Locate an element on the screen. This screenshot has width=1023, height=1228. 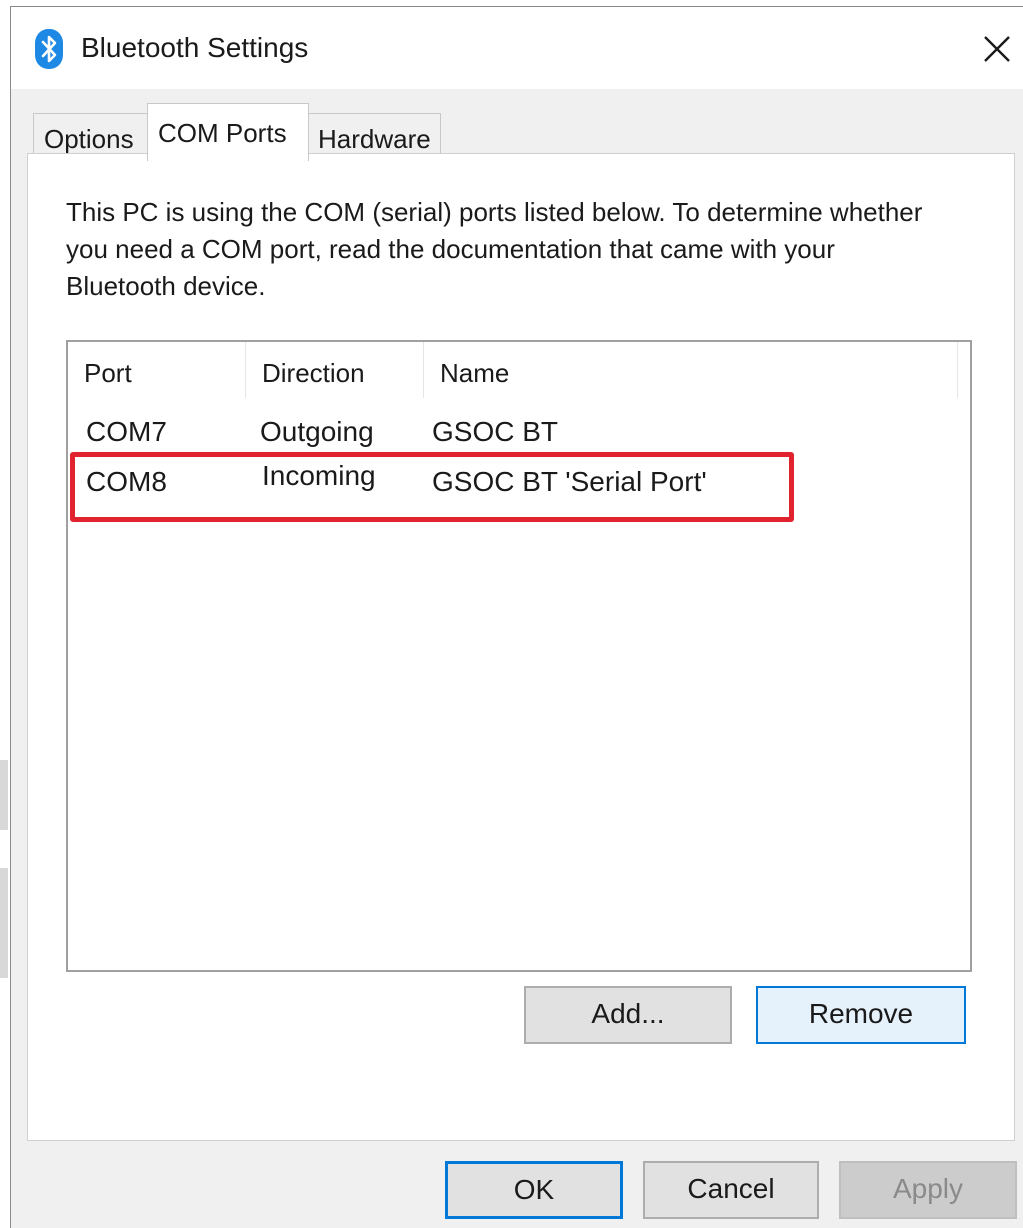
direction-cell: Outgoing is located at coordinates (317, 431).